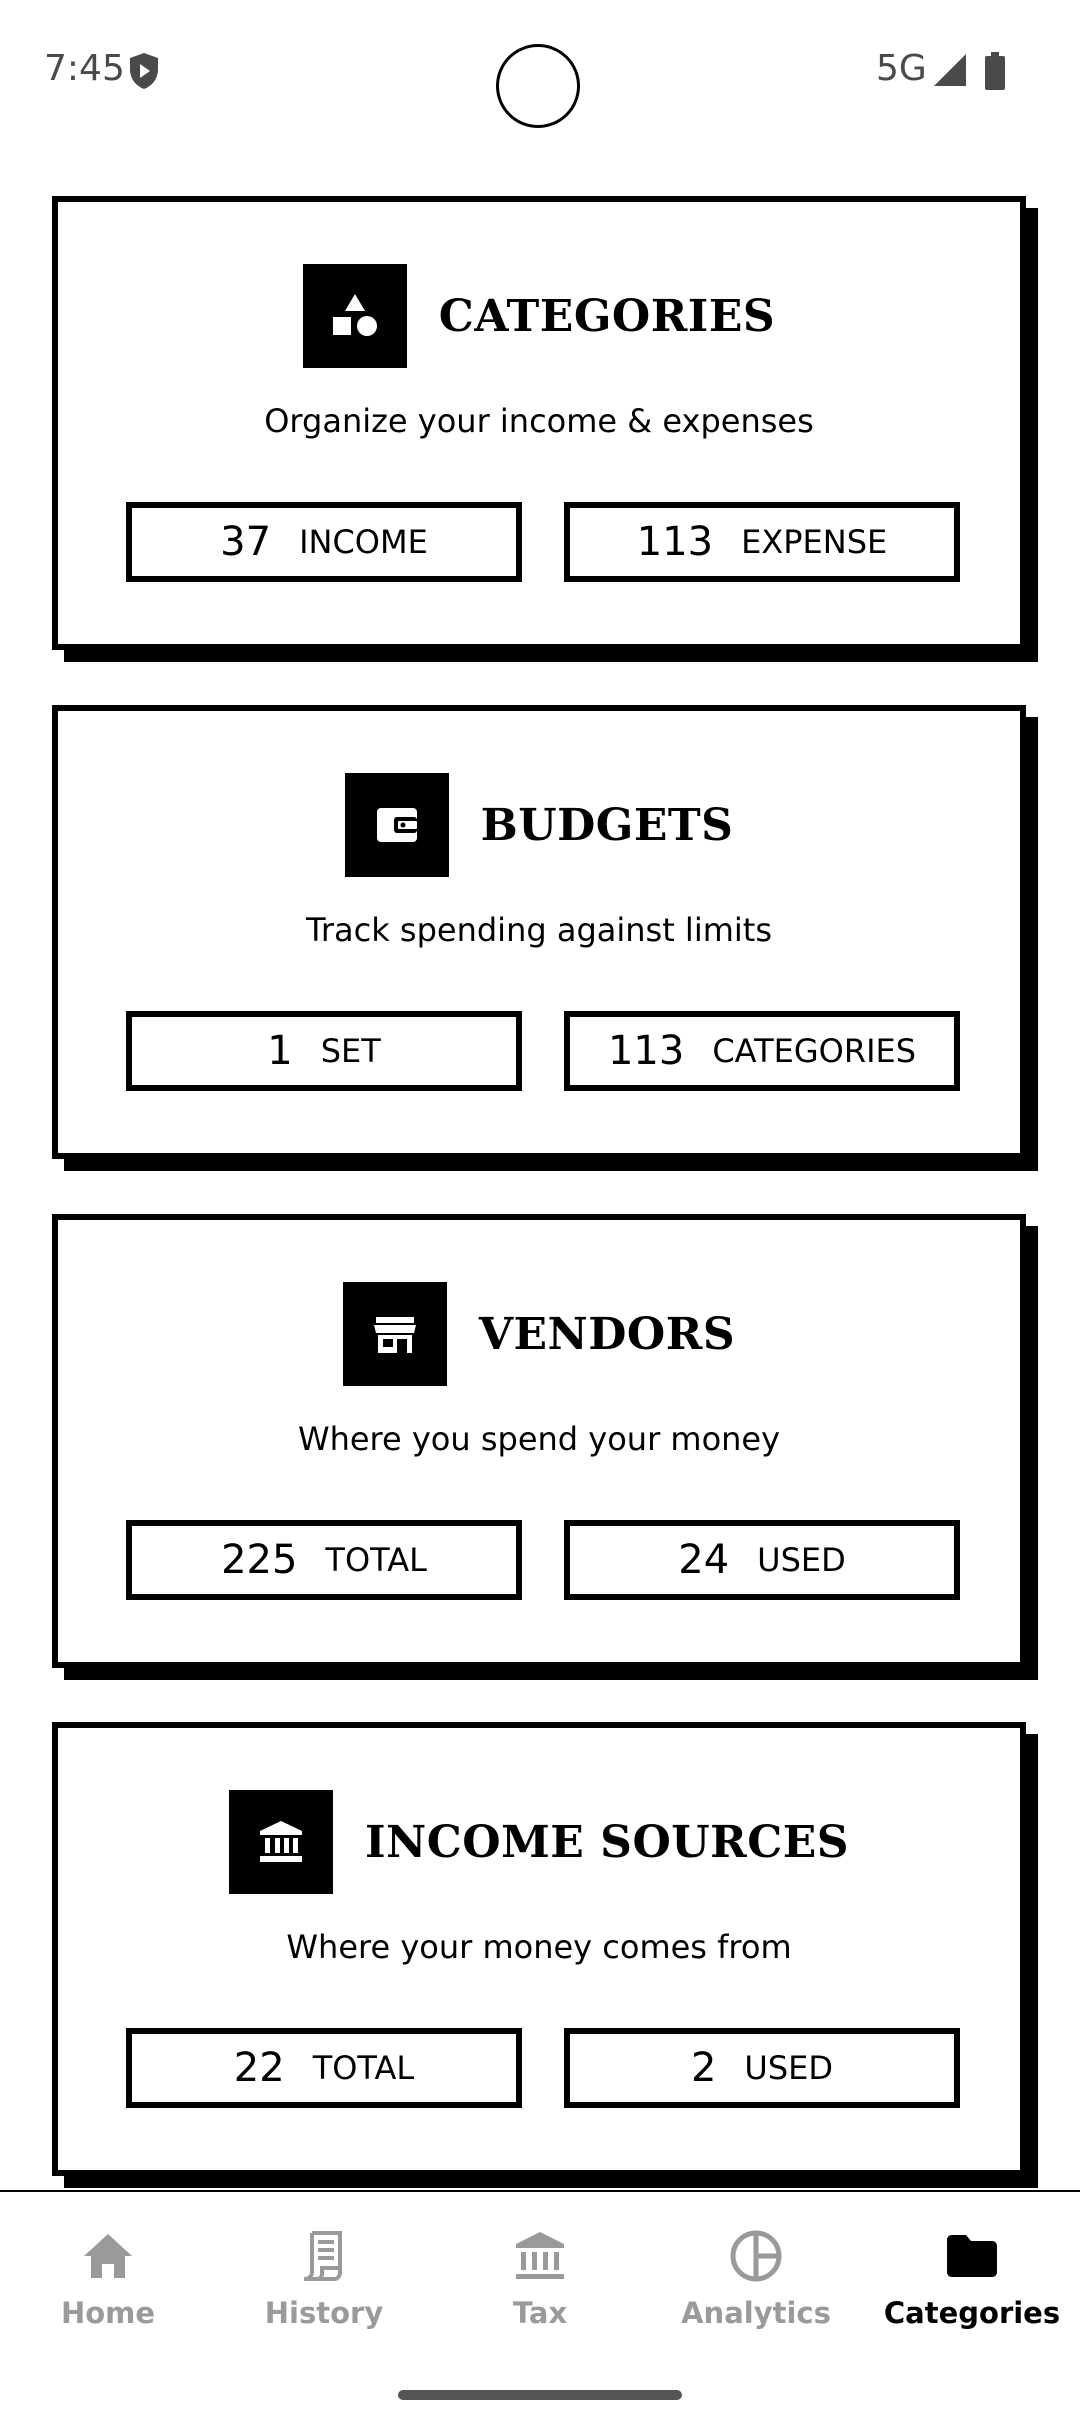 Image resolution: width=1080 pixels, height=2426 pixels. What do you see at coordinates (704, 1560) in the screenshot?
I see `stat-value: 24` at bounding box center [704, 1560].